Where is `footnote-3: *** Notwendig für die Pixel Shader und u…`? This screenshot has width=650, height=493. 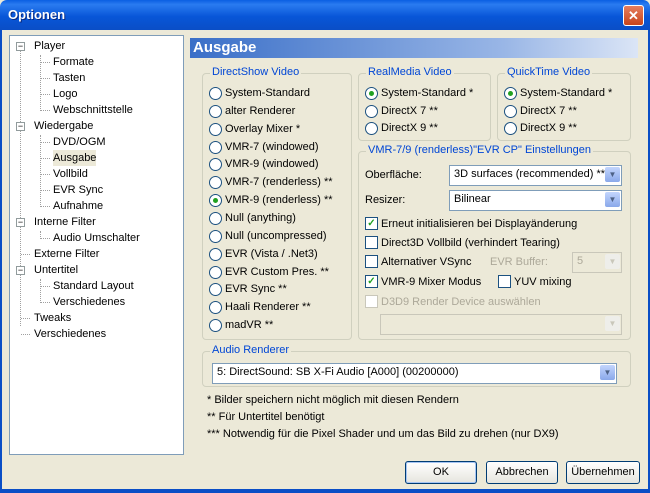
footnote-3: *** Notwendig für die Pixel Shader und u… is located at coordinates (383, 434).